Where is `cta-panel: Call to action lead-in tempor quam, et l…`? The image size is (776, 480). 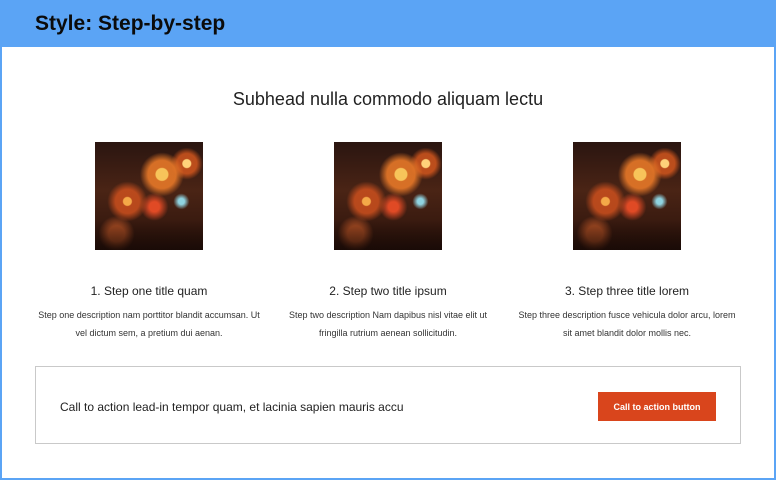
cta-panel: Call to action lead-in tempor quam, et l… is located at coordinates (388, 405).